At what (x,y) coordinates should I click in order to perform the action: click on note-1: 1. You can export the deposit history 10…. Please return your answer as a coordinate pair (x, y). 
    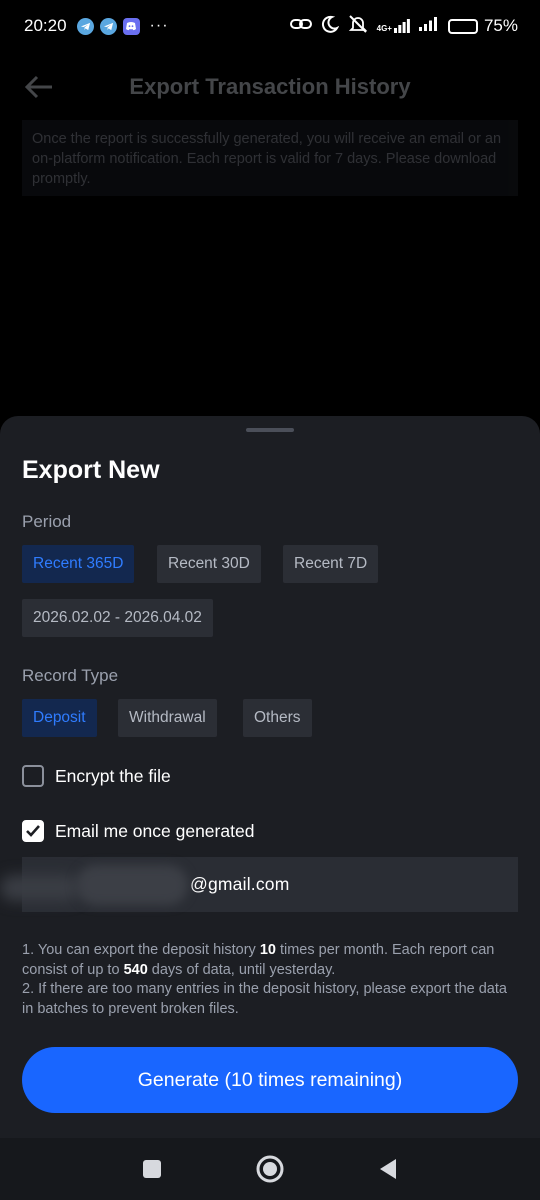
    Looking at the image, I should click on (258, 960).